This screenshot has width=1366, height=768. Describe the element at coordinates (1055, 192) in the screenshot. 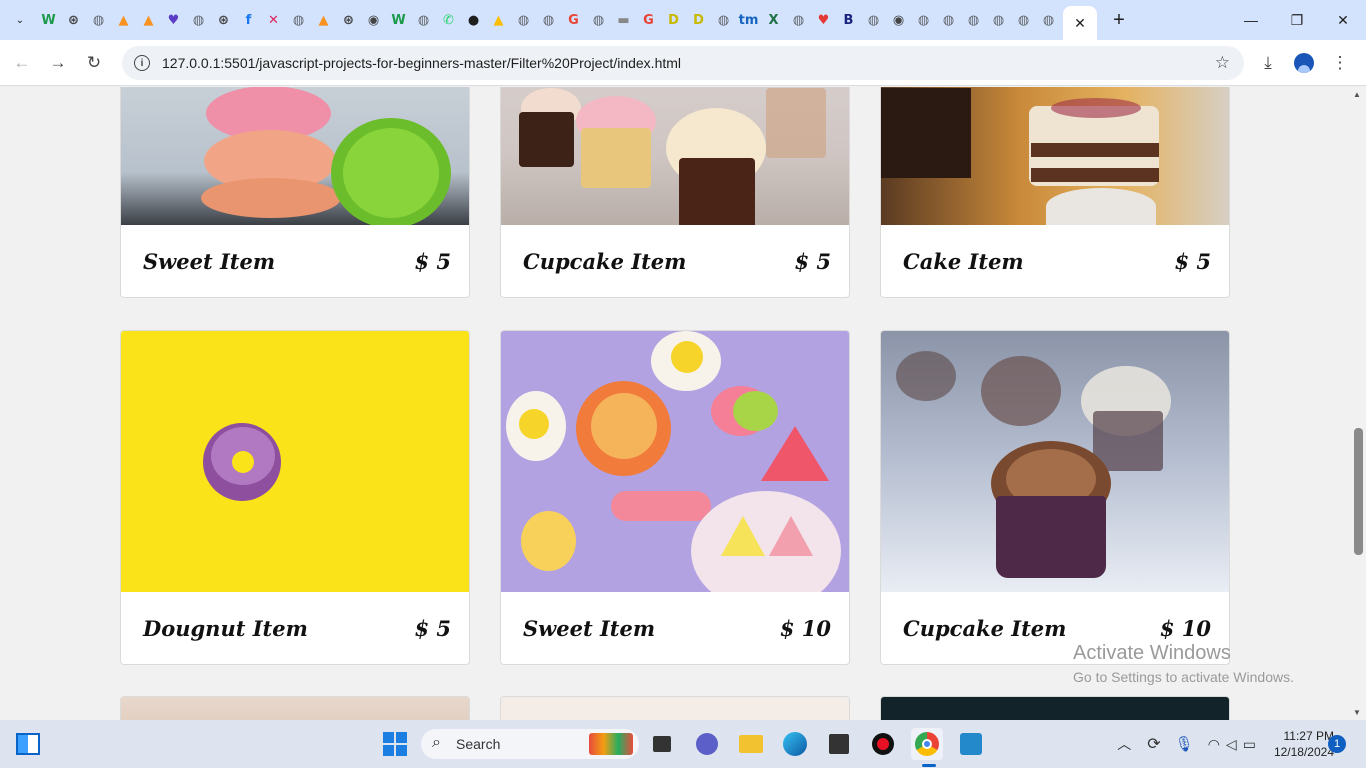

I see `product-card: Cake Item $ 5` at that location.